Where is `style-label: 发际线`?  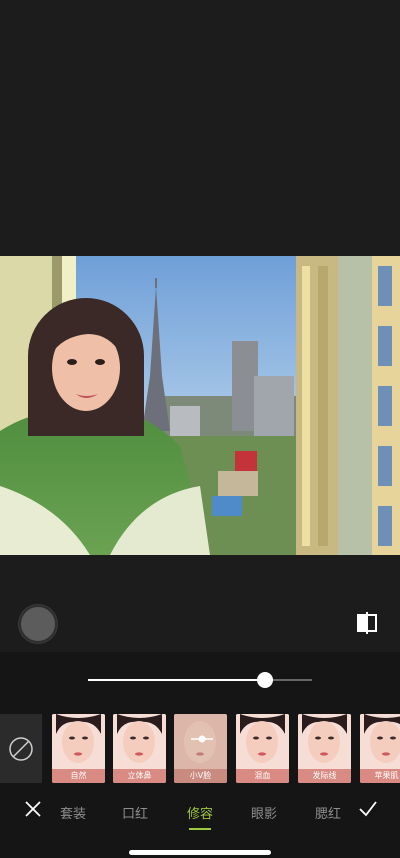 style-label: 发际线 is located at coordinates (324, 776).